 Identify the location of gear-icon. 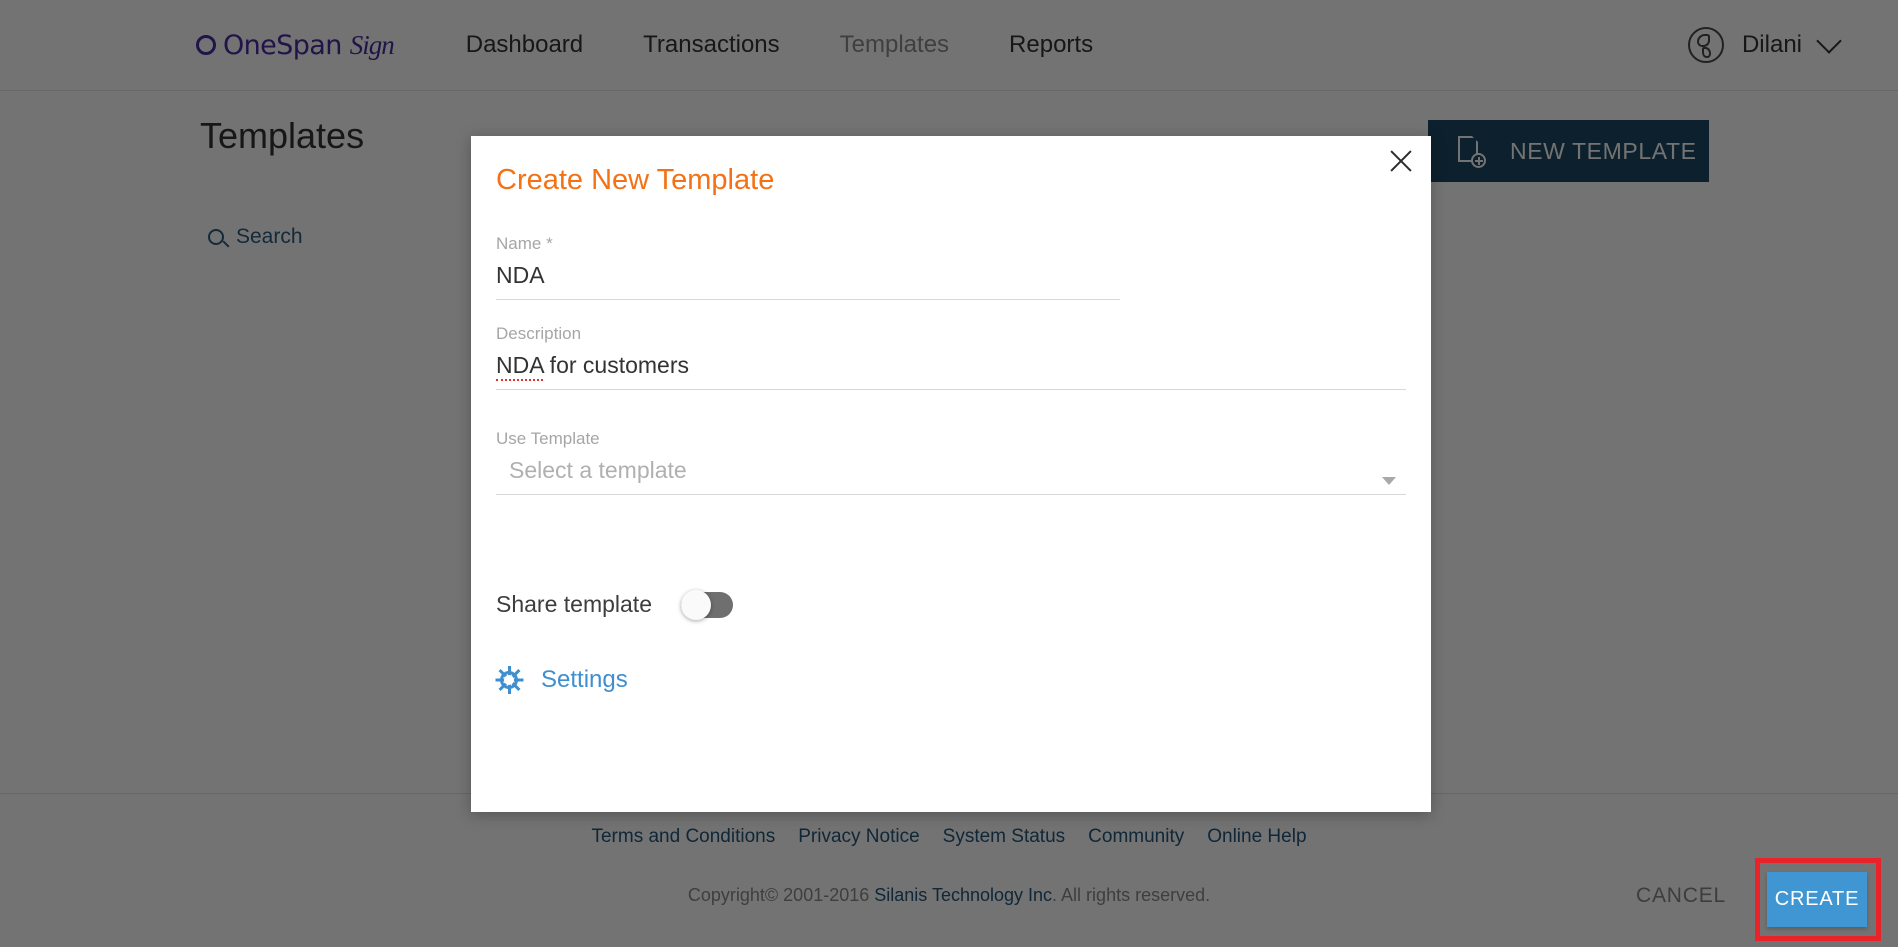
(509, 680).